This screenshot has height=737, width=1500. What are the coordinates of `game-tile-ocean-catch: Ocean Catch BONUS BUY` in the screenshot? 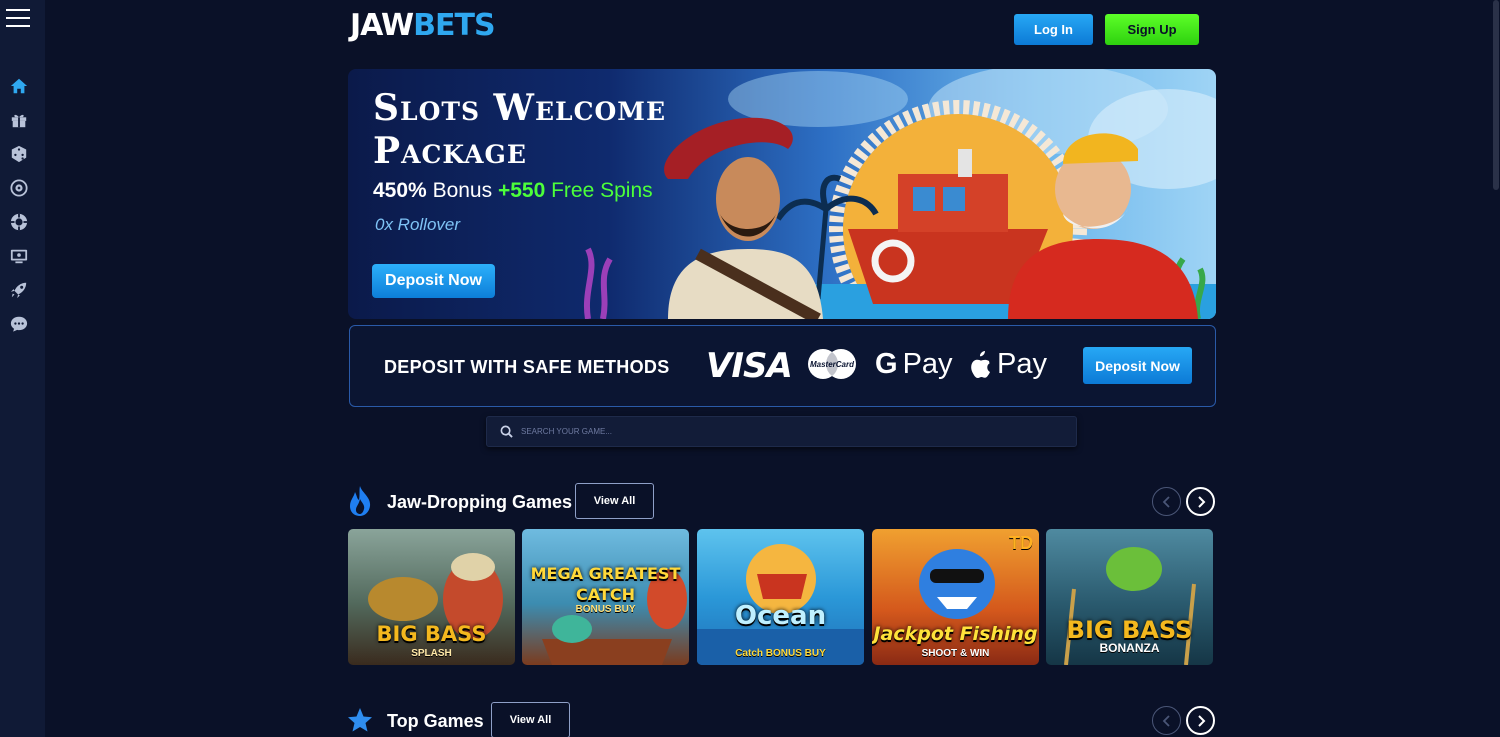 It's located at (780, 597).